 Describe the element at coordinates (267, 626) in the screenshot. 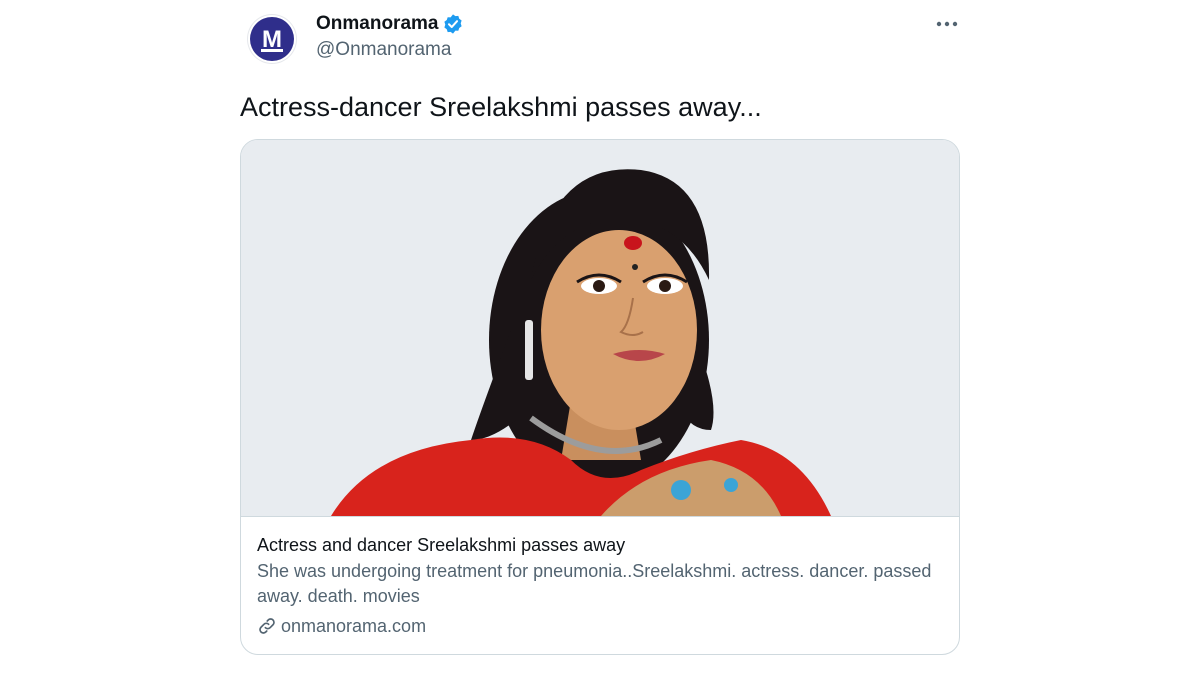

I see `link-icon` at that location.